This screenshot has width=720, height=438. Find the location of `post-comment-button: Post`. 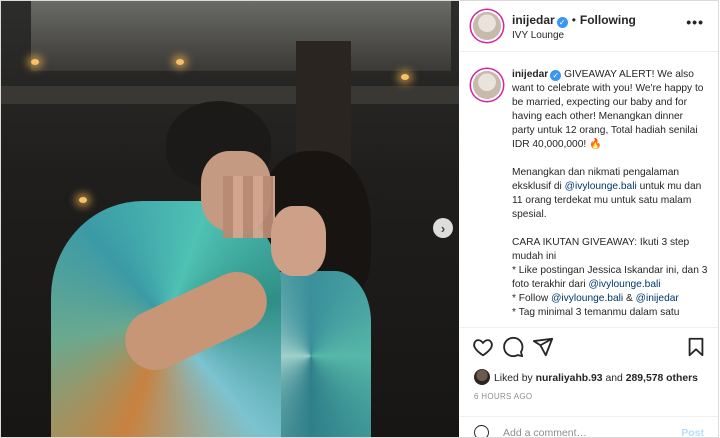

post-comment-button: Post is located at coordinates (692, 432).